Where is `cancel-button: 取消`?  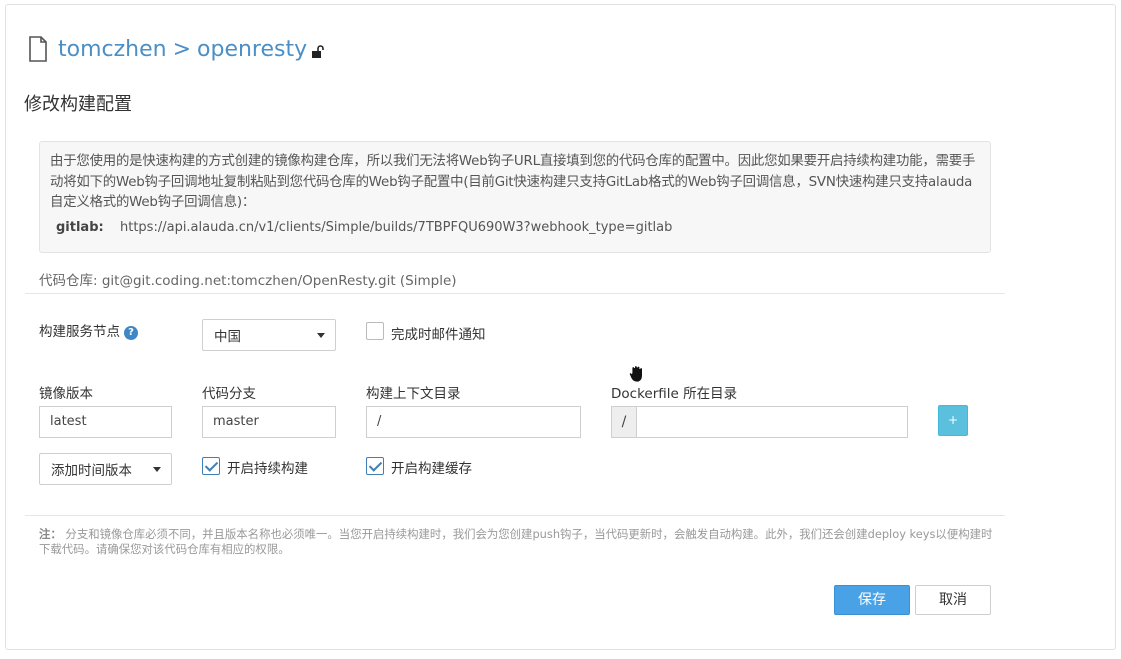
cancel-button: 取消 is located at coordinates (953, 600).